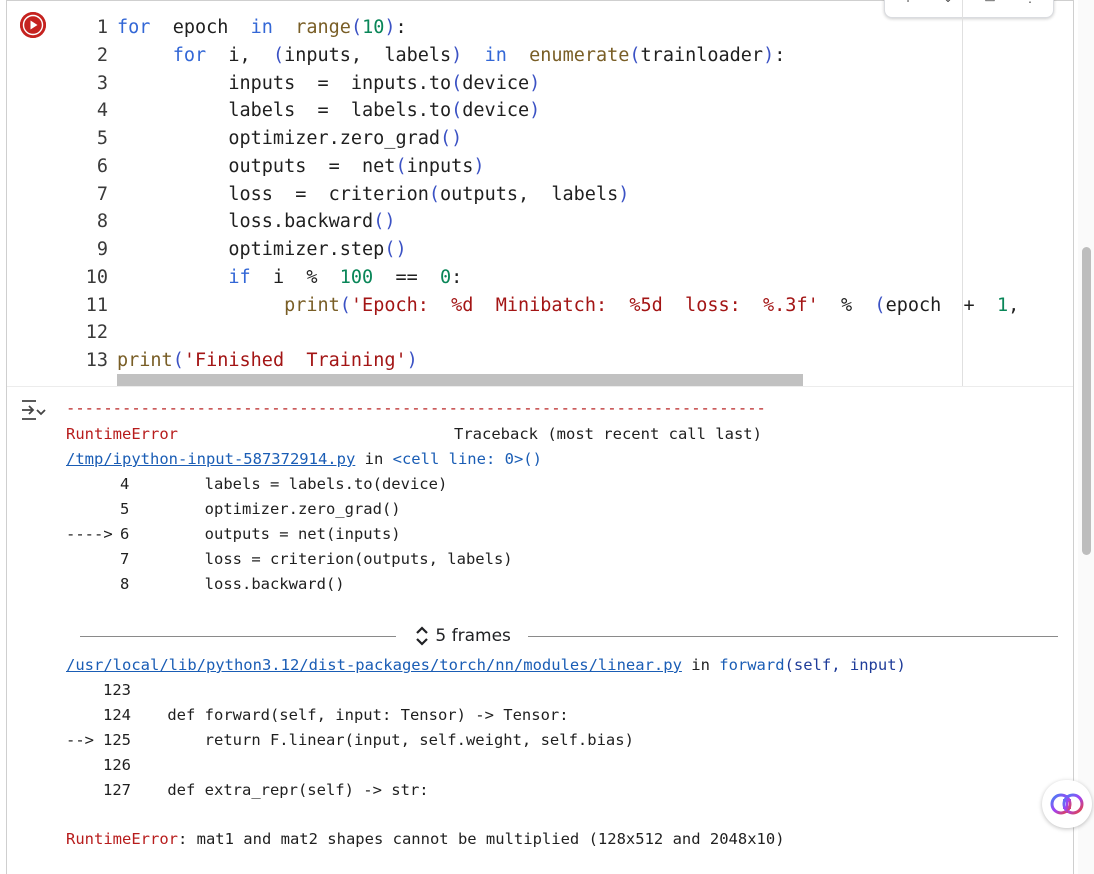 Image resolution: width=1094 pixels, height=874 pixels. What do you see at coordinates (117, 715) in the screenshot?
I see `traceback-line-number: 124` at bounding box center [117, 715].